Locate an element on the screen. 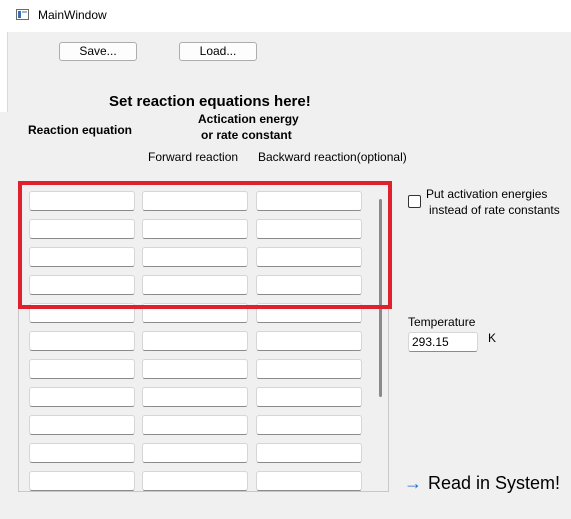  activation-header-line1: Actication energy is located at coordinates (248, 119).